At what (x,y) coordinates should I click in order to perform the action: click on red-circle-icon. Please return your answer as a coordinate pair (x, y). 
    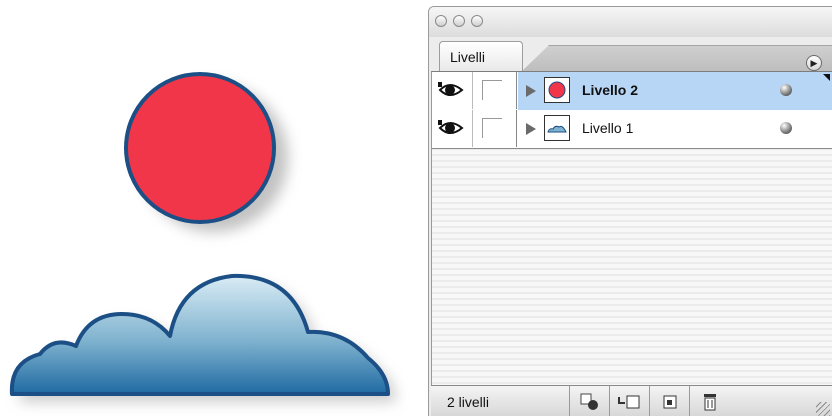
    Looking at the image, I should click on (557, 90).